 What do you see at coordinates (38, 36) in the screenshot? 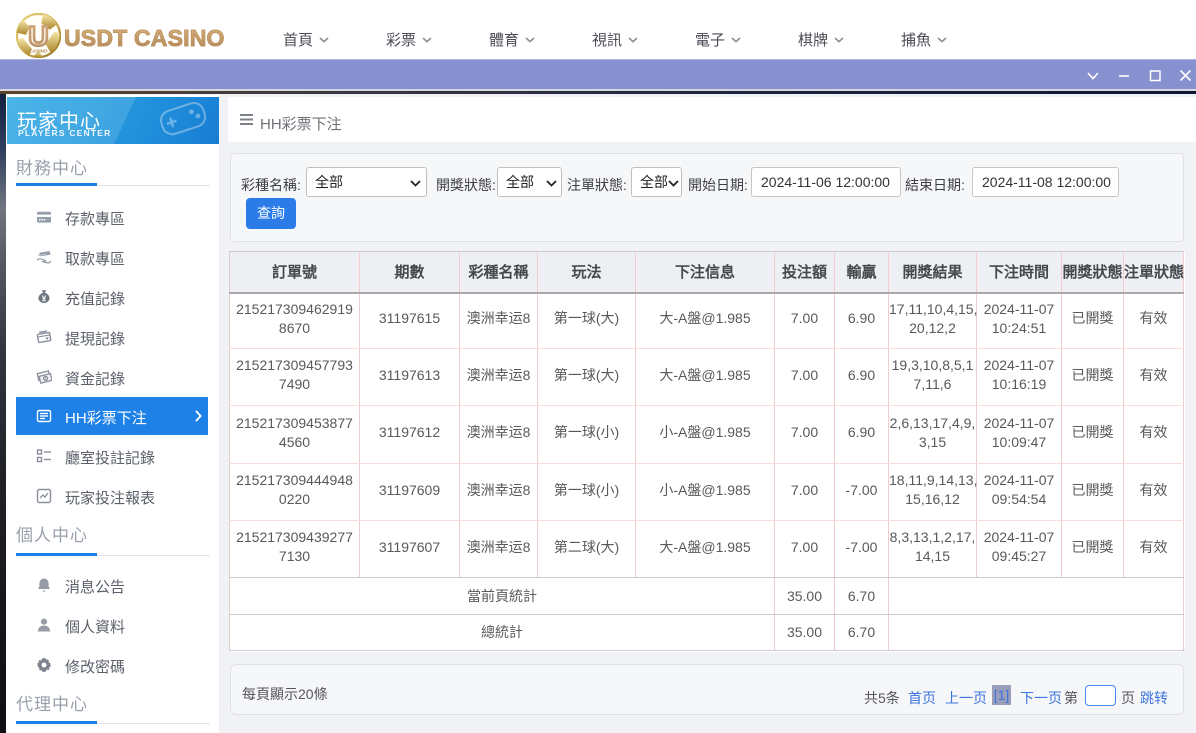
I see `svg-text: U` at bounding box center [38, 36].